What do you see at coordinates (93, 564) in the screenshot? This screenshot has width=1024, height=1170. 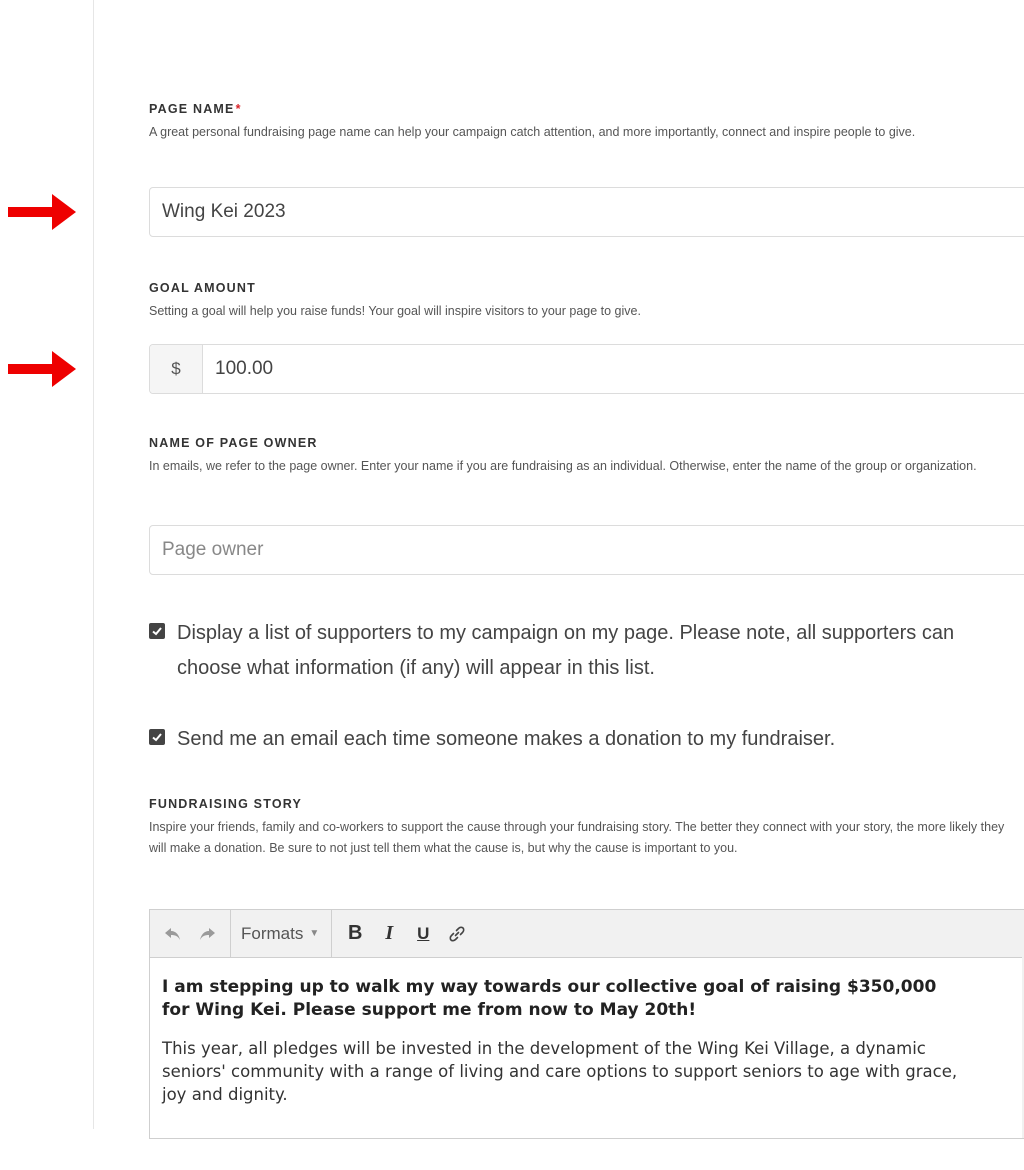 I see `left-divider` at bounding box center [93, 564].